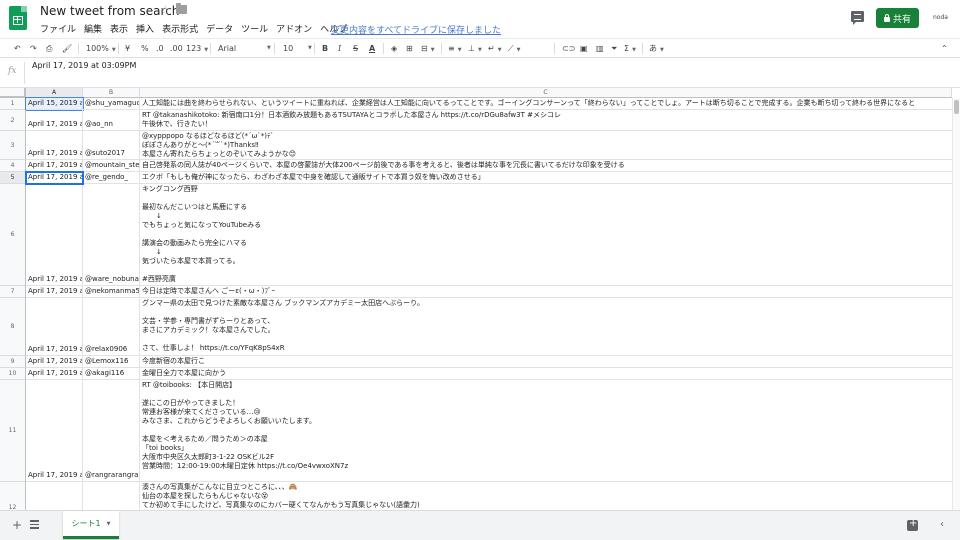 The image size is (960, 540). Describe the element at coordinates (600, 48) in the screenshot. I see `insert-chart-icon: ▥` at that location.